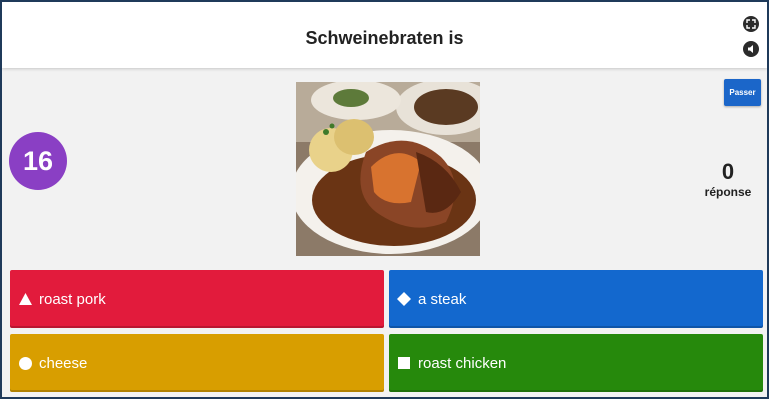  I want to click on expand-icon, so click(751, 24).